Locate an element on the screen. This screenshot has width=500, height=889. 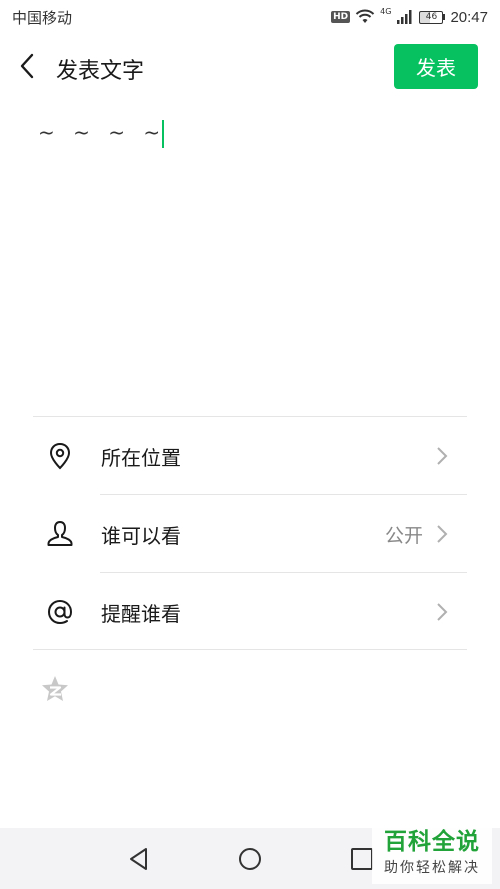
option-label: 谁可以看 is located at coordinates (141, 535).